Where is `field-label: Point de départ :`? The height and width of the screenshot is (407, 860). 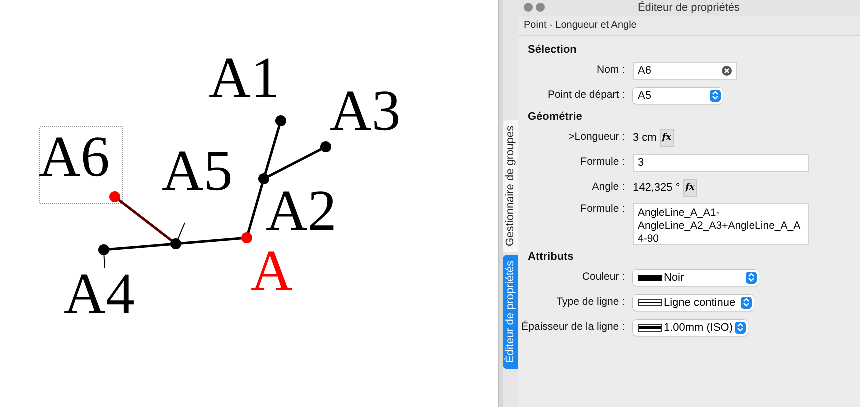 field-label: Point de départ : is located at coordinates (586, 95).